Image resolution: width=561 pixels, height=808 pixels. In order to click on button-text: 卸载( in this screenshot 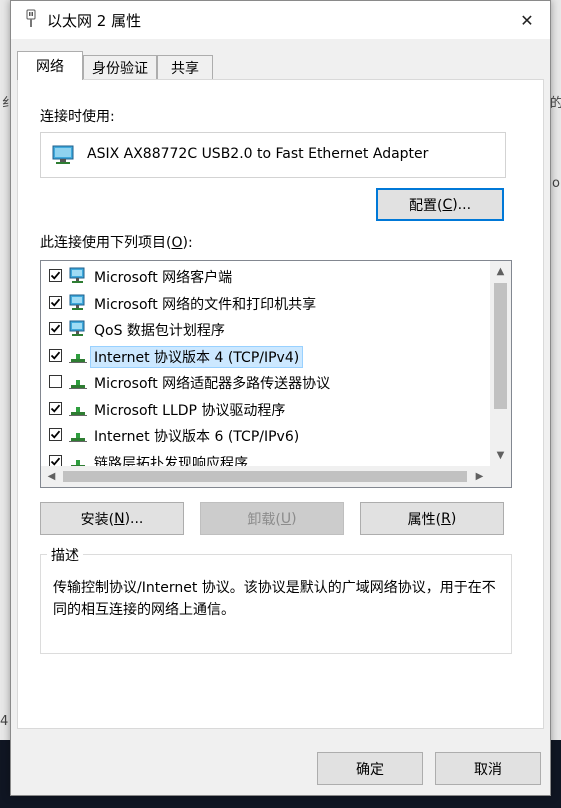, I will do `click(264, 519)`.